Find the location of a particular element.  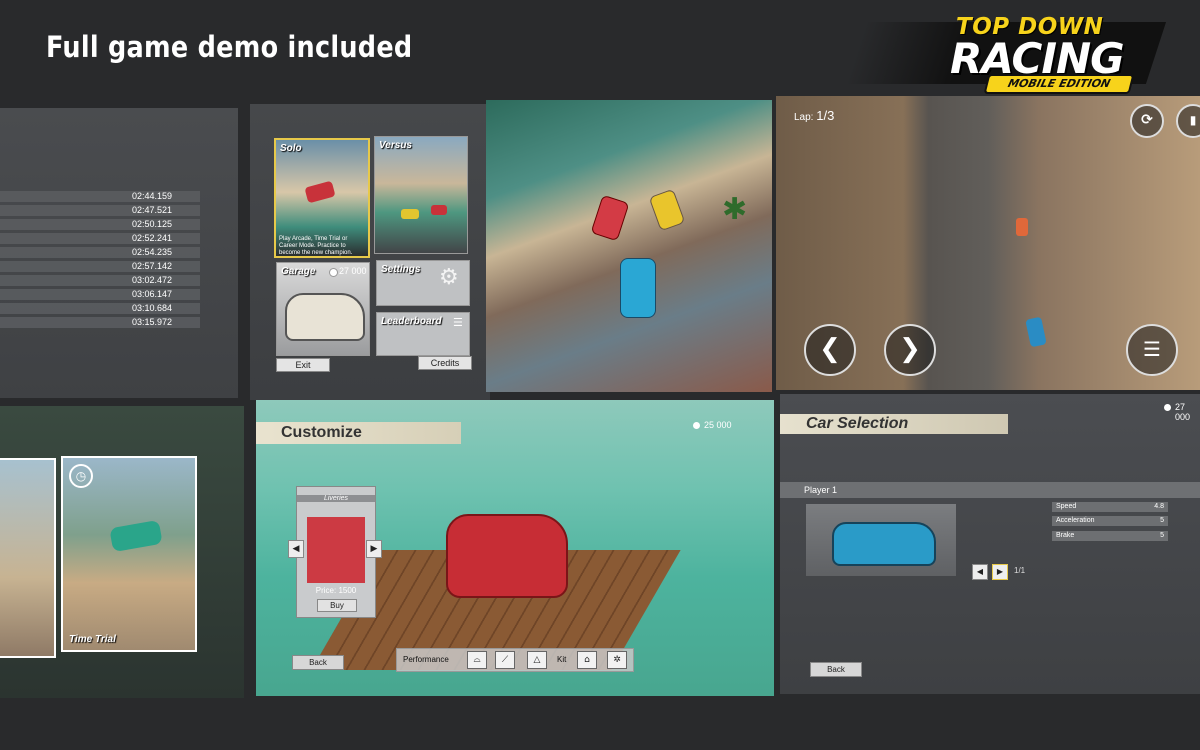

leaderboard-row: 02:47.521 is located at coordinates (100, 210).